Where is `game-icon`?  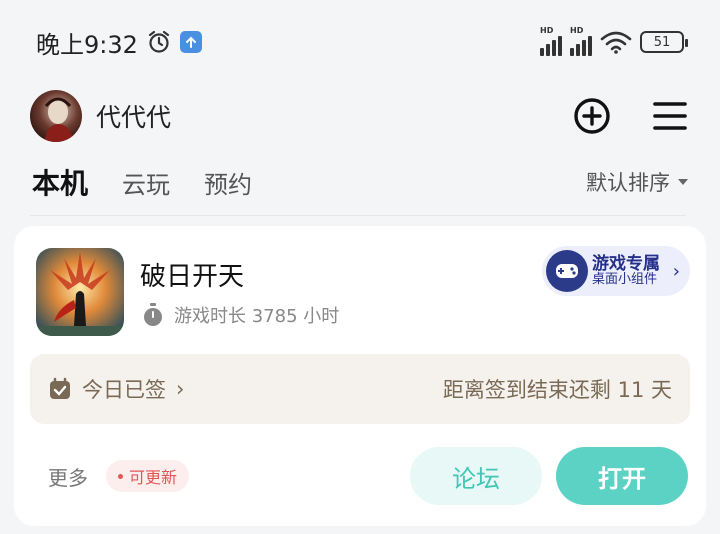
game-icon is located at coordinates (80, 292).